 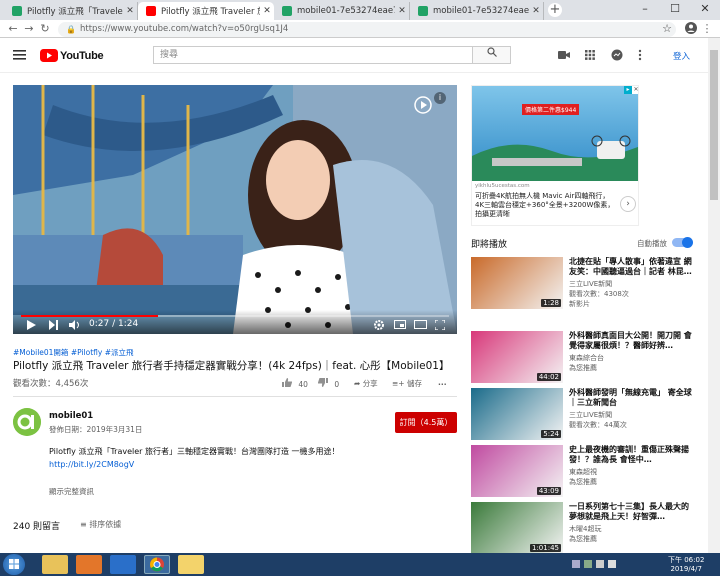 I want to click on file-explorer-icon, so click(x=55, y=564).